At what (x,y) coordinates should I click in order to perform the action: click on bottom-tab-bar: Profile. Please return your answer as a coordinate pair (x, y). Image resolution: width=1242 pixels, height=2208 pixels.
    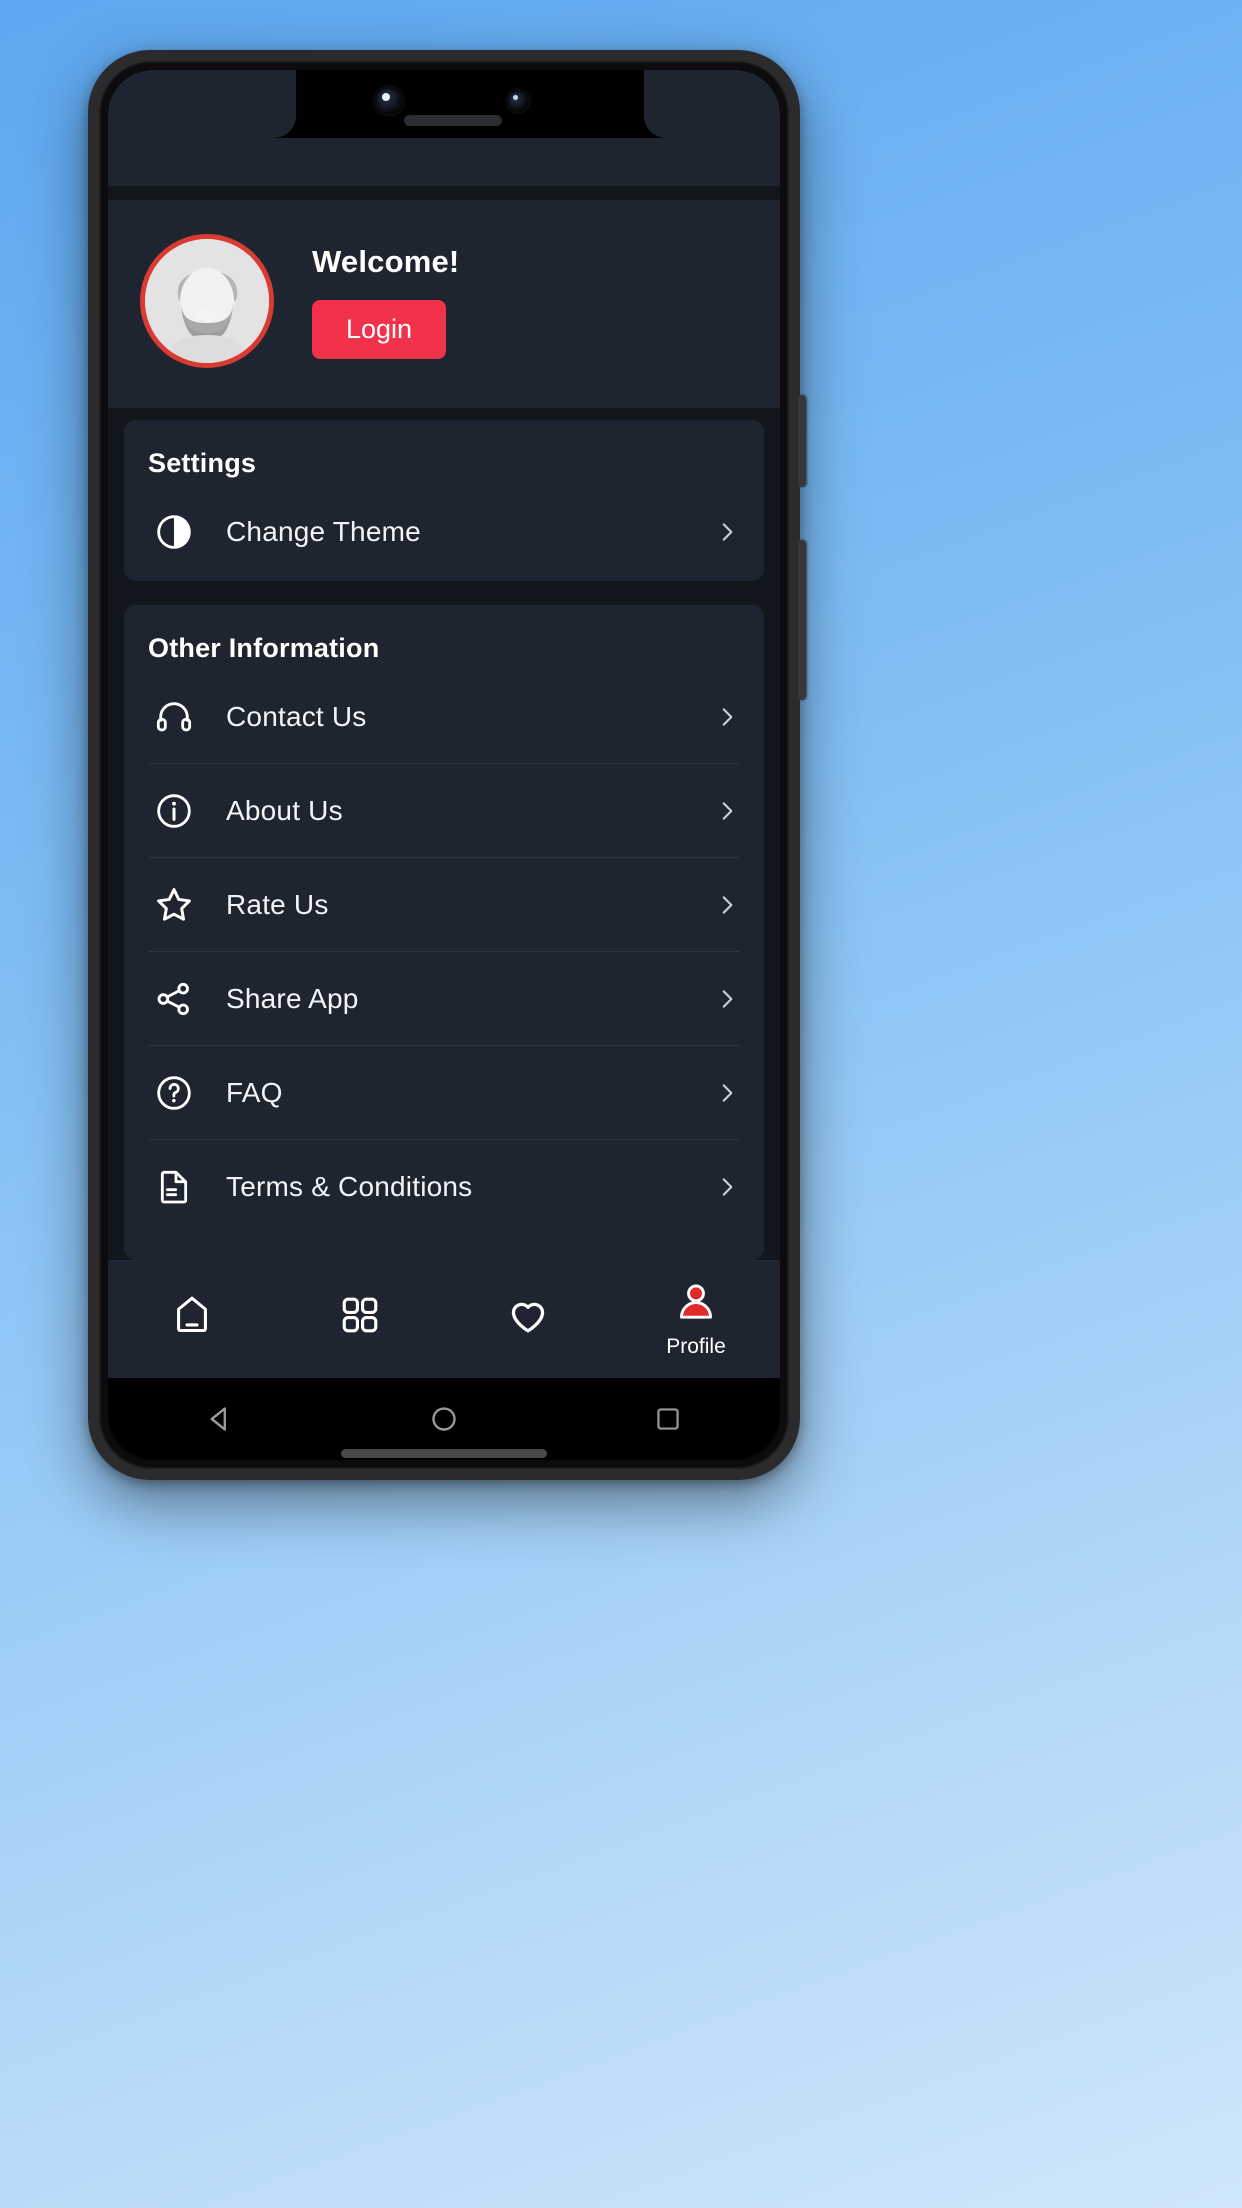
    Looking at the image, I should click on (444, 1319).